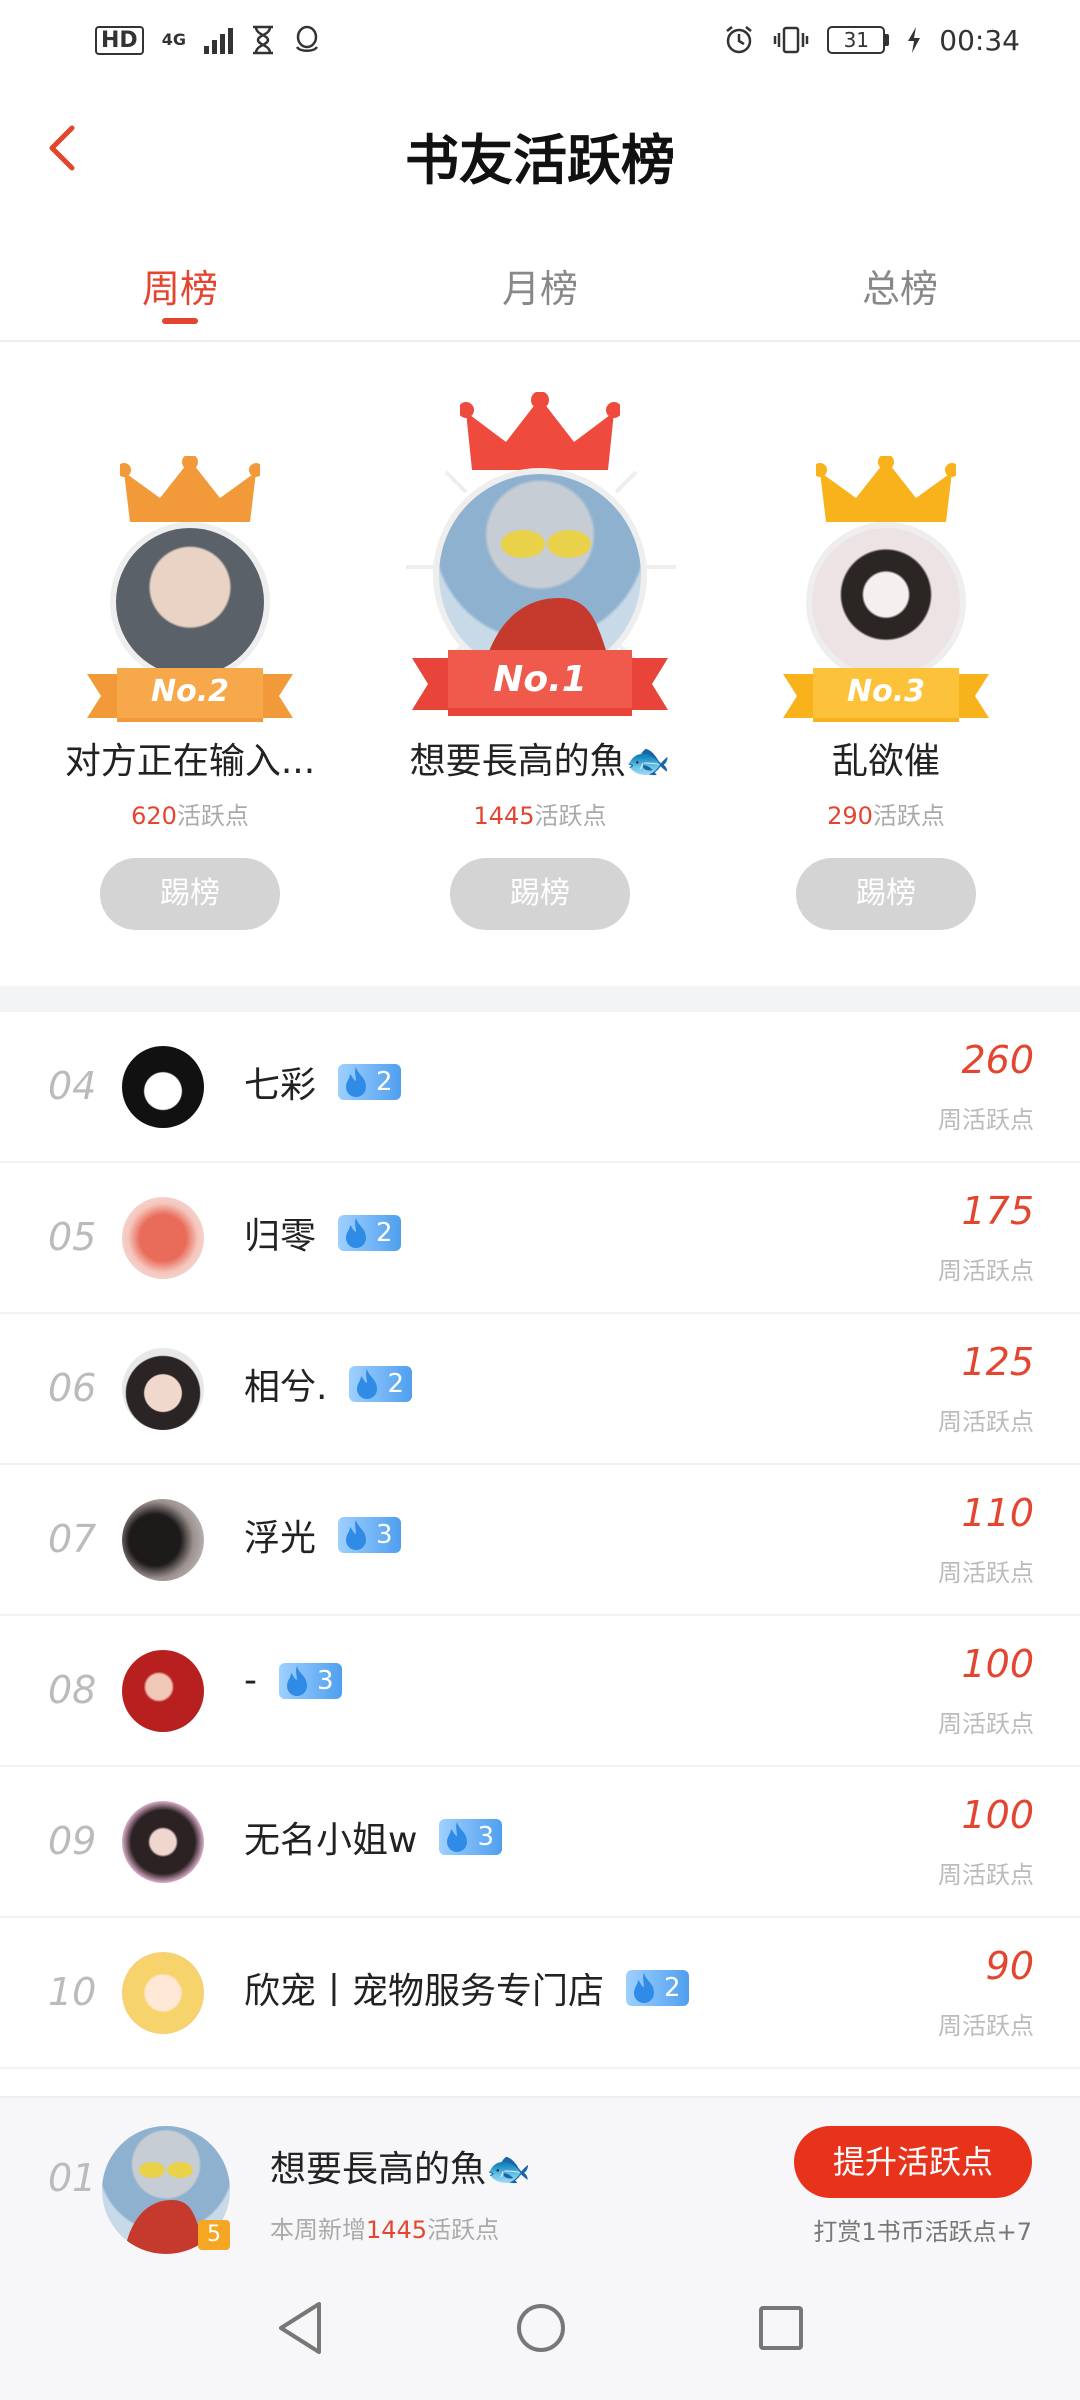  I want to click on list-item: 10 欣宠丨宠物服务专门店 2 90 周活跃点, so click(540, 1993).